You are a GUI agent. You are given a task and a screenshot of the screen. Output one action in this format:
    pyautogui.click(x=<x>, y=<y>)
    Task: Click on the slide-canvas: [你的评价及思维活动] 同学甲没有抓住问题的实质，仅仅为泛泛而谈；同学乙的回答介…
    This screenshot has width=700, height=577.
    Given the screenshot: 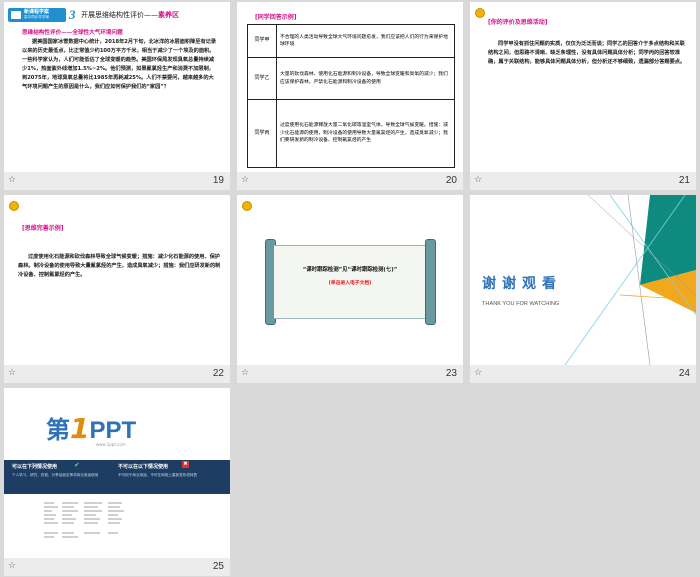 What is the action you would take?
    pyautogui.click(x=583, y=87)
    